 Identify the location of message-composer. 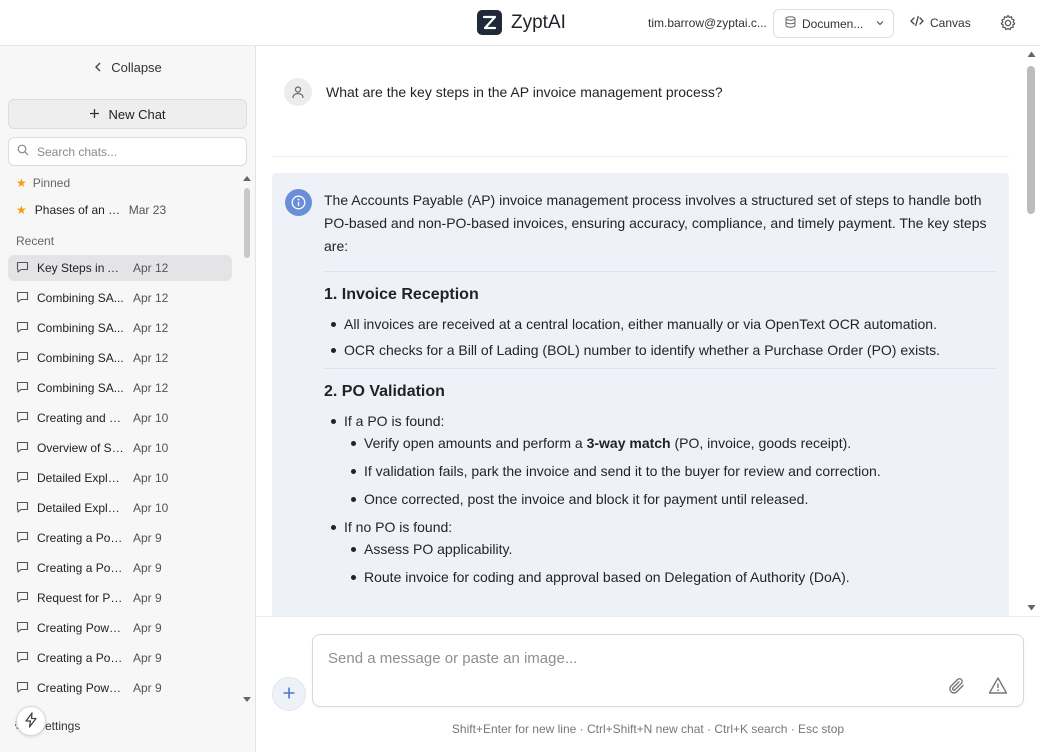
(668, 670).